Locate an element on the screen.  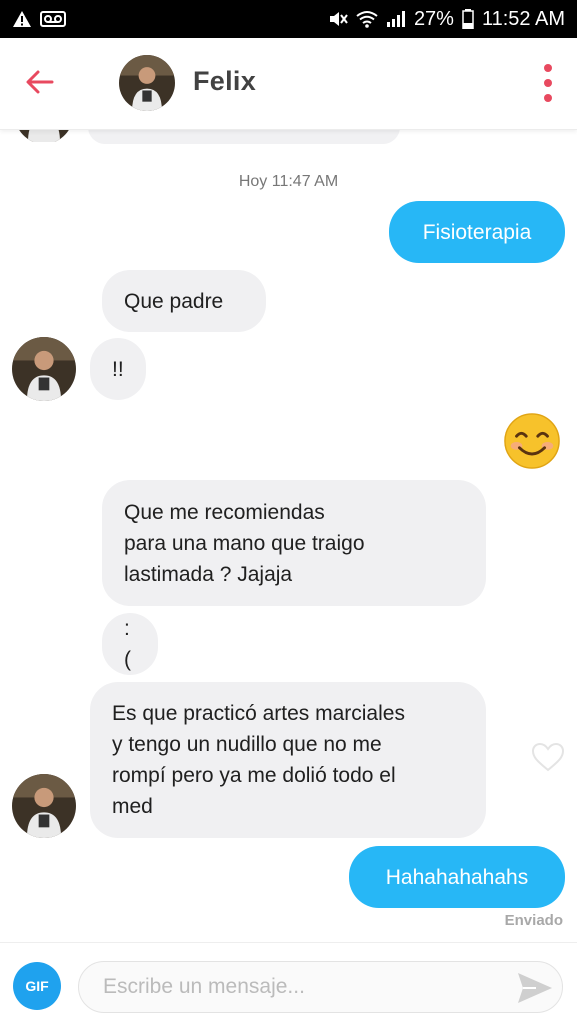
contact-name: Felix is located at coordinates (224, 81).